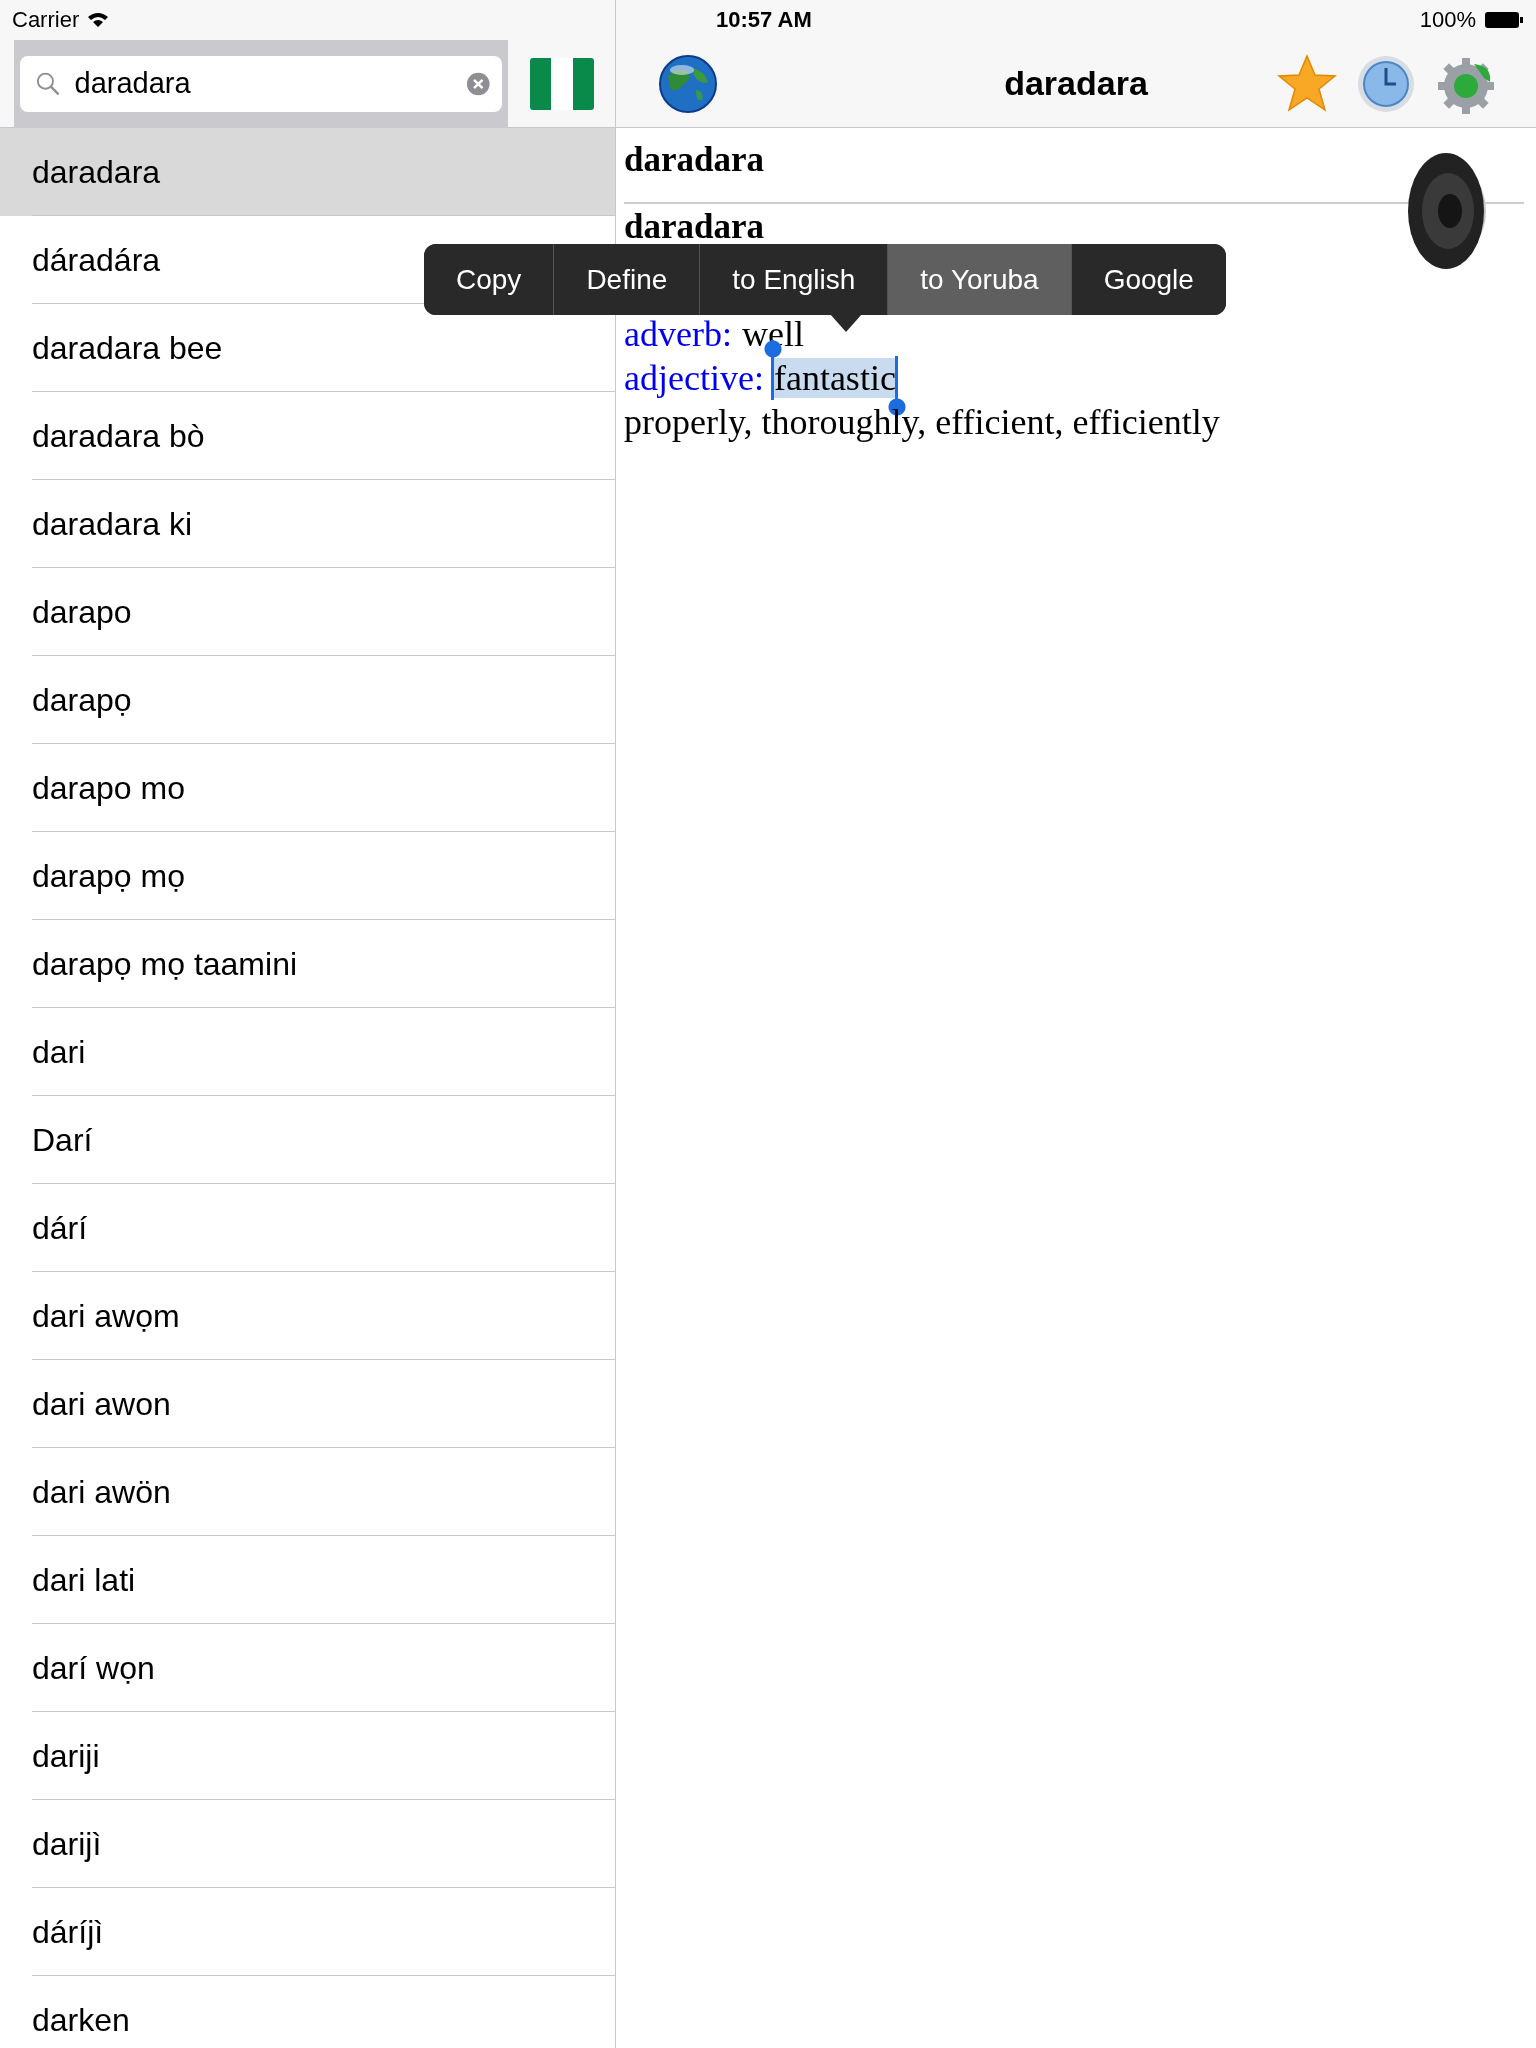  What do you see at coordinates (307, 1580) in the screenshot?
I see `word-item: dari lati` at bounding box center [307, 1580].